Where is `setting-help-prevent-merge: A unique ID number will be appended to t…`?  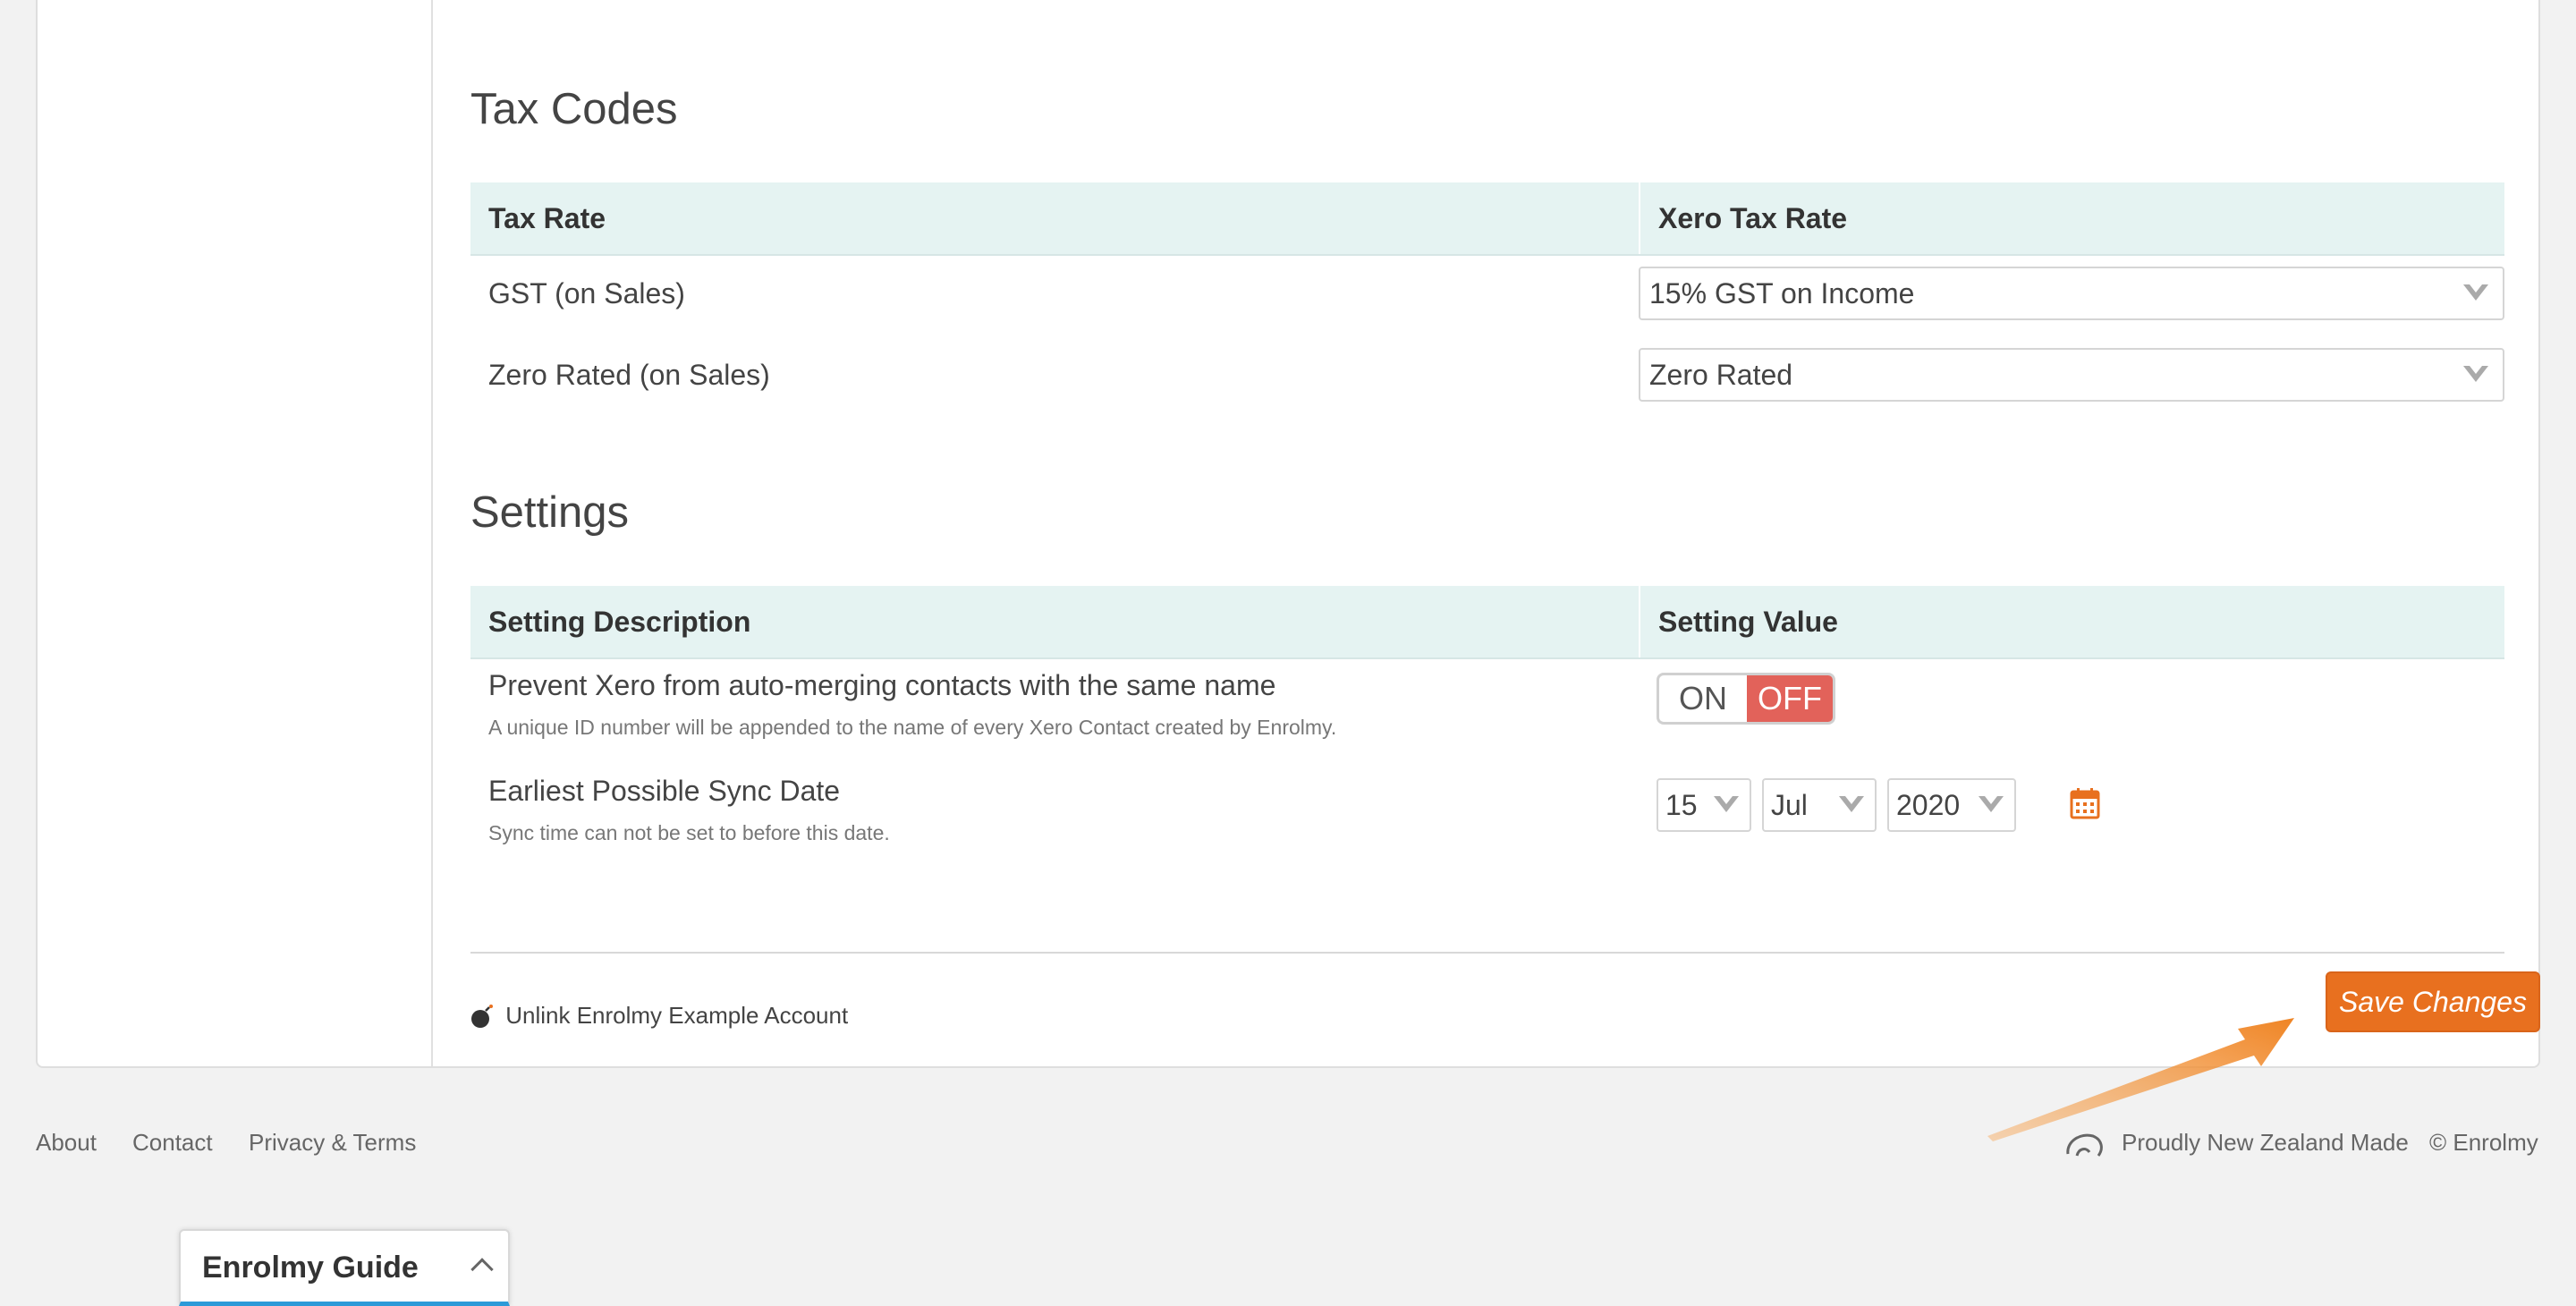 setting-help-prevent-merge: A unique ID number will be appended to t… is located at coordinates (912, 727).